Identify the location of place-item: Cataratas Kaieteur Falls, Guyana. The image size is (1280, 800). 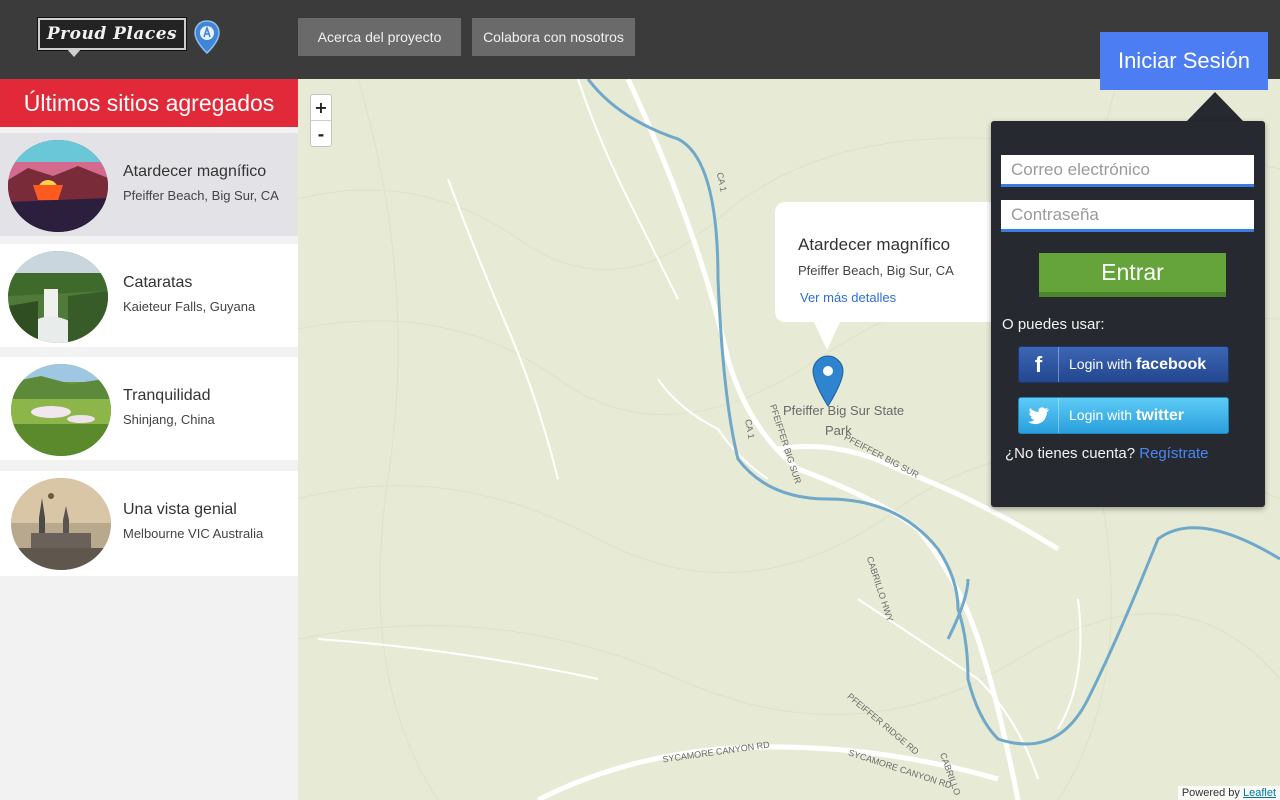
(149, 295).